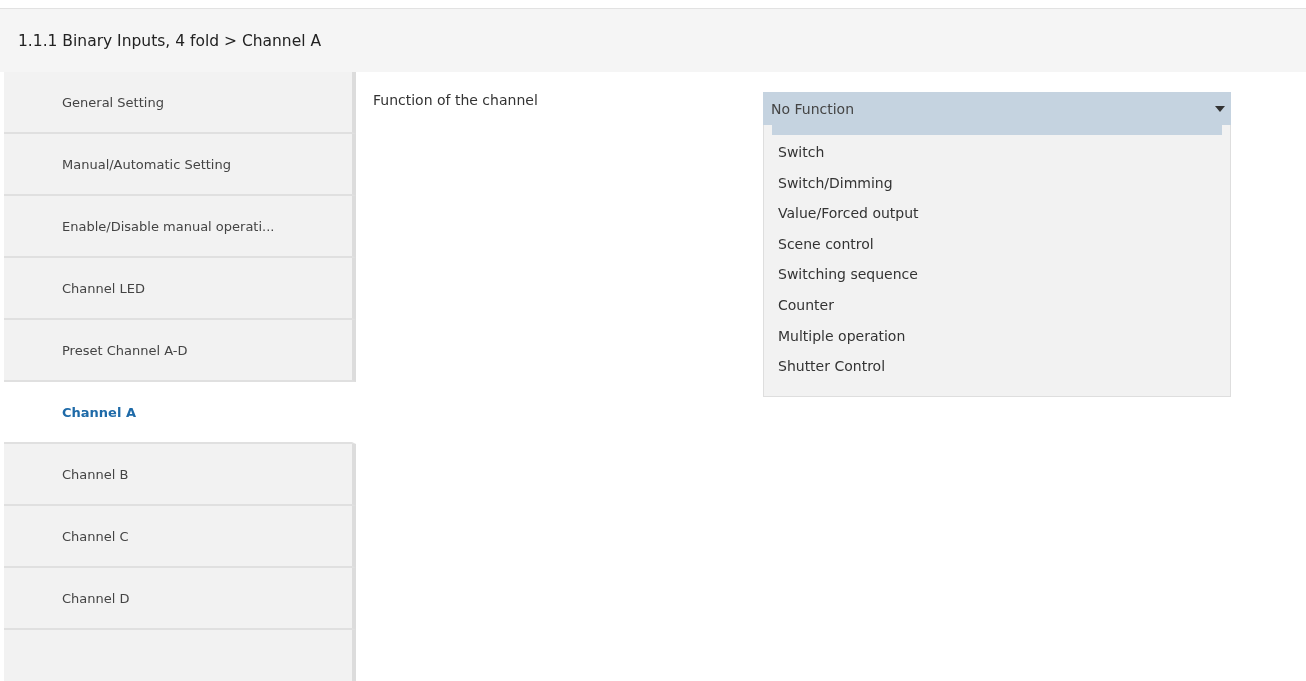 The height and width of the screenshot is (681, 1306). Describe the element at coordinates (997, 366) in the screenshot. I see `dropdown-option: Shutter Control` at that location.